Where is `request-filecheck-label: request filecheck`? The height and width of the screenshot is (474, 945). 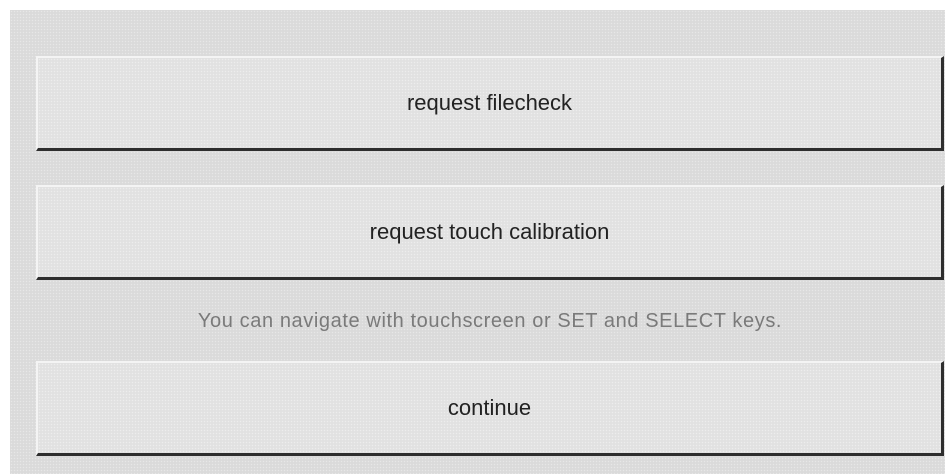 request-filecheck-label: request filecheck is located at coordinates (489, 102).